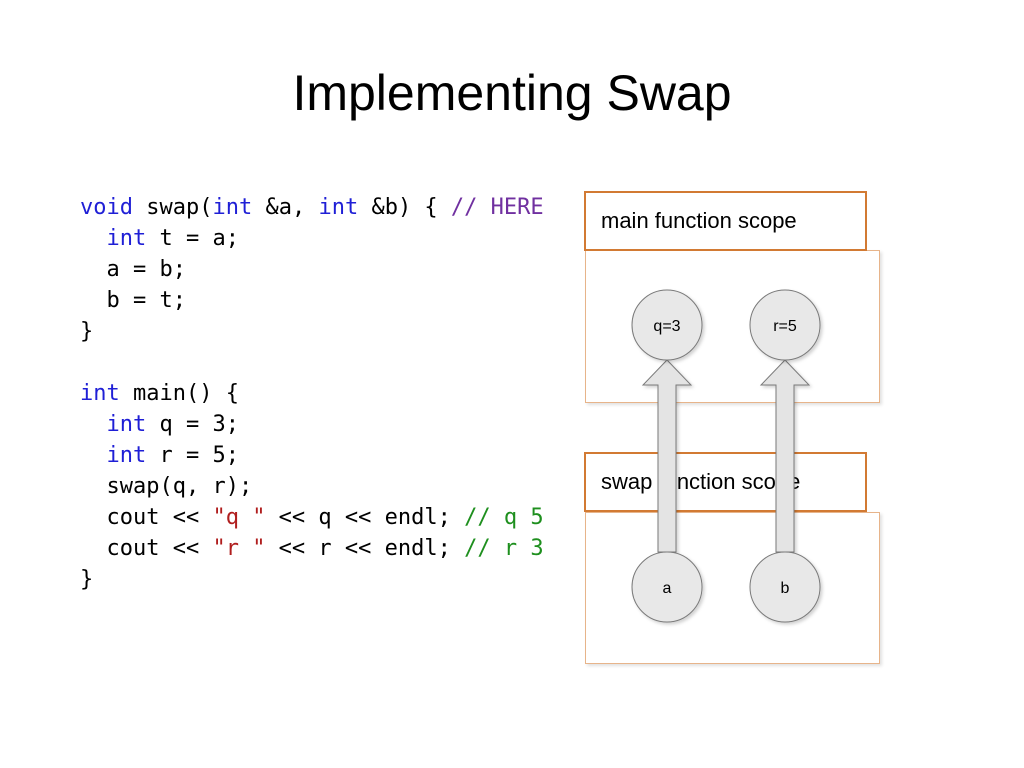  I want to click on diagram-svg: q=3 r=5 a b, so click(726, 456).